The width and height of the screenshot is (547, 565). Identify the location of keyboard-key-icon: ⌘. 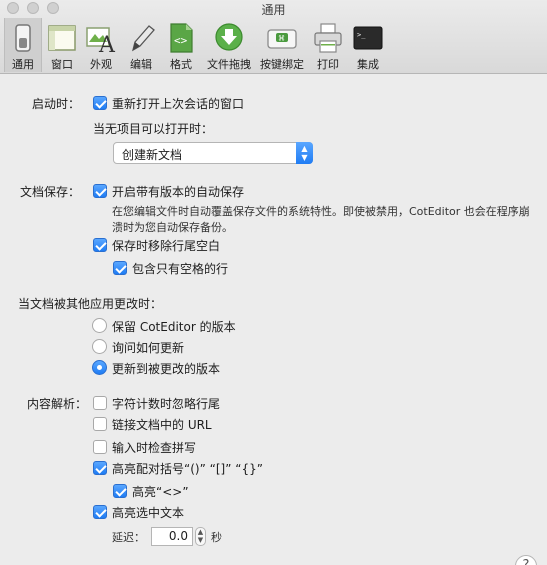
(282, 39).